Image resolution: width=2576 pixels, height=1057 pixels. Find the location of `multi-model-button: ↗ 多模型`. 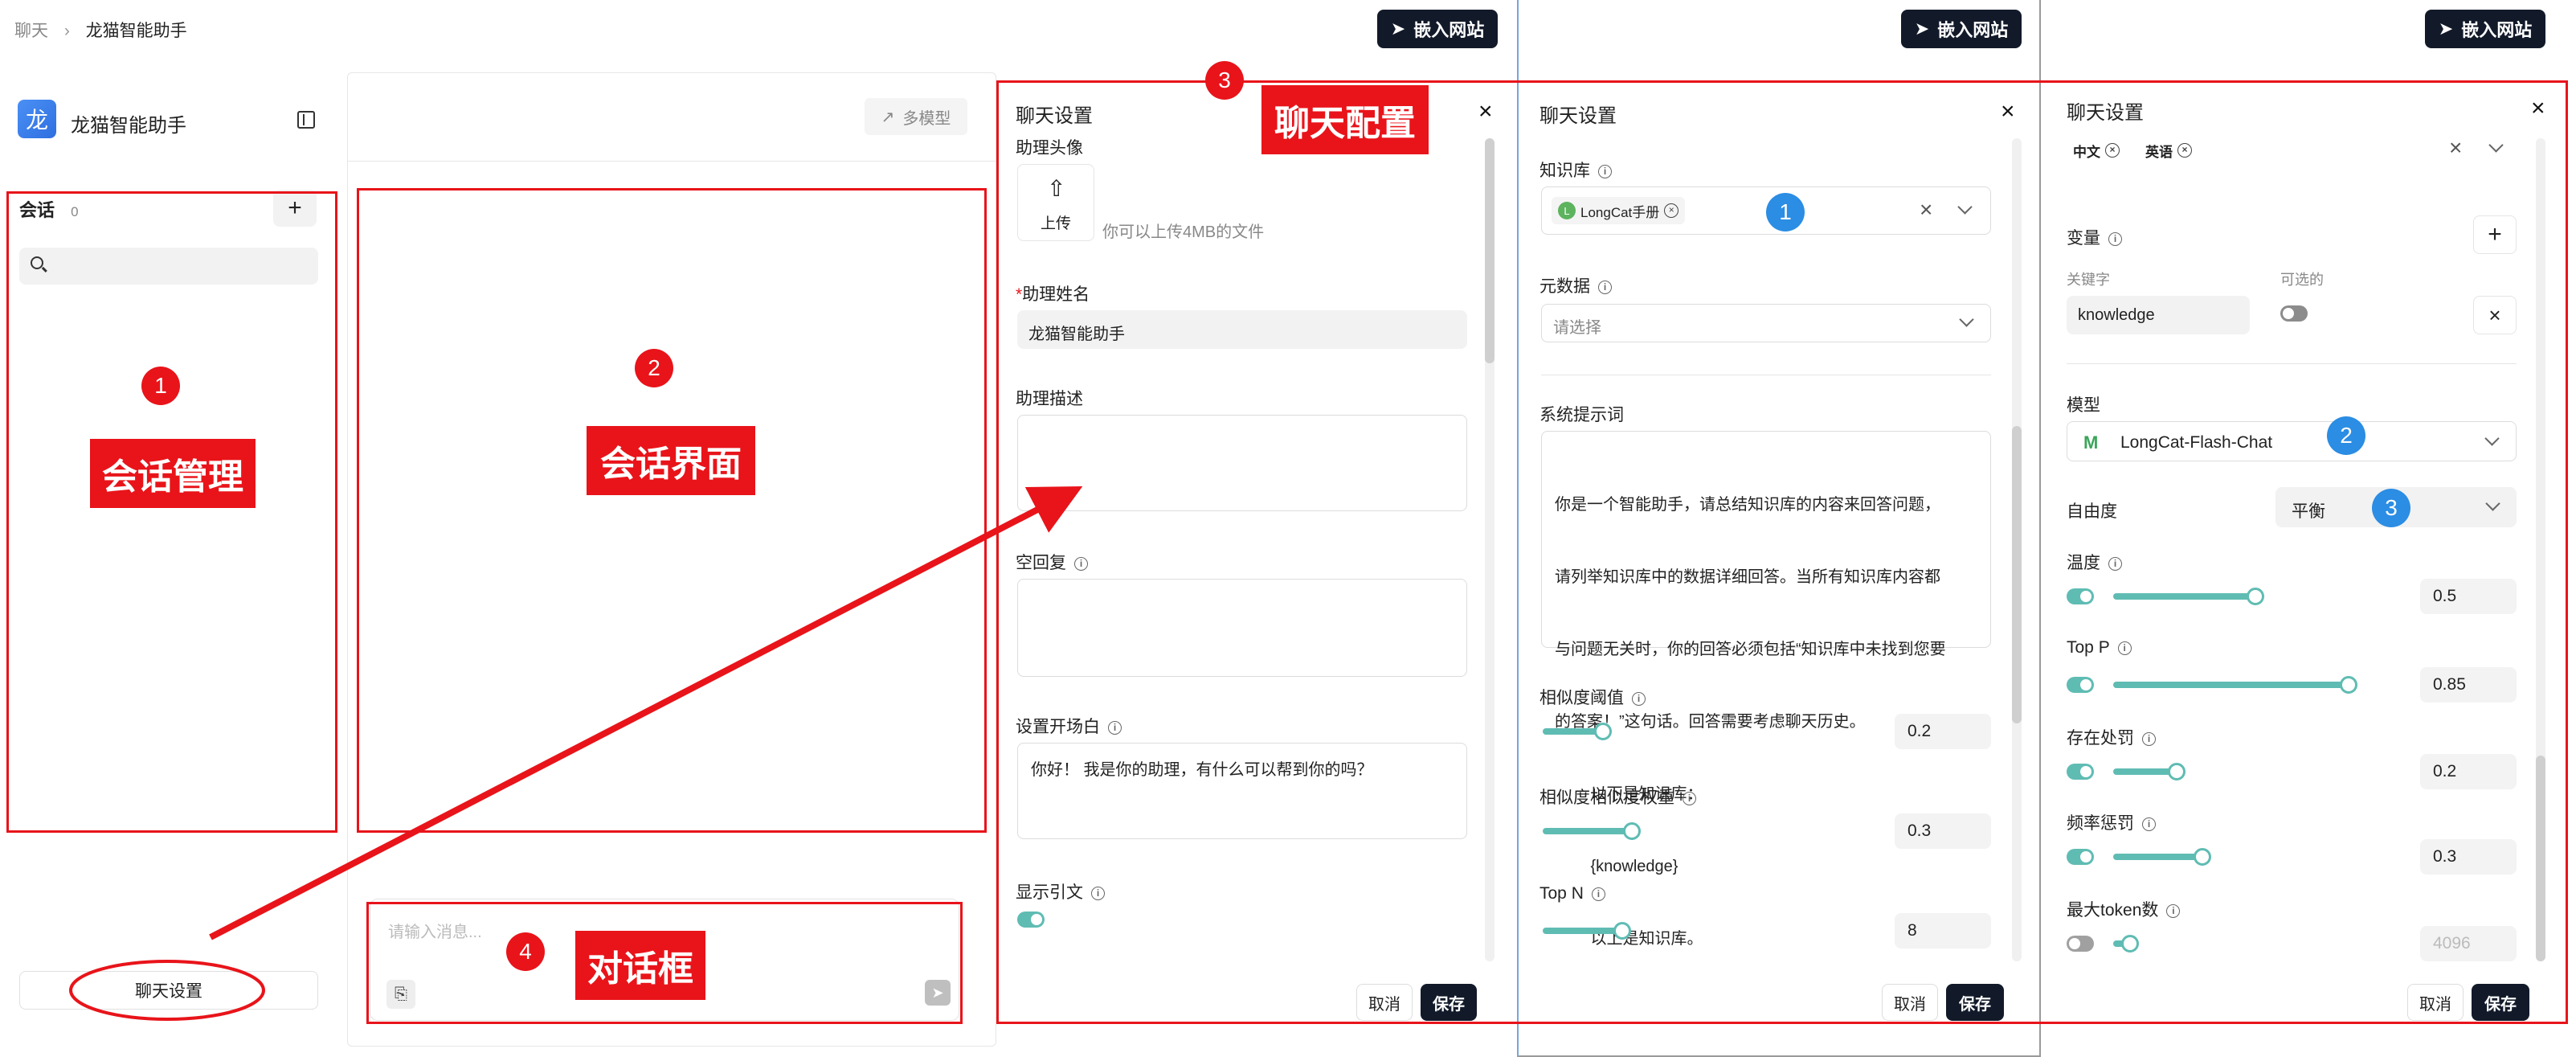

multi-model-button: ↗ 多模型 is located at coordinates (916, 116).